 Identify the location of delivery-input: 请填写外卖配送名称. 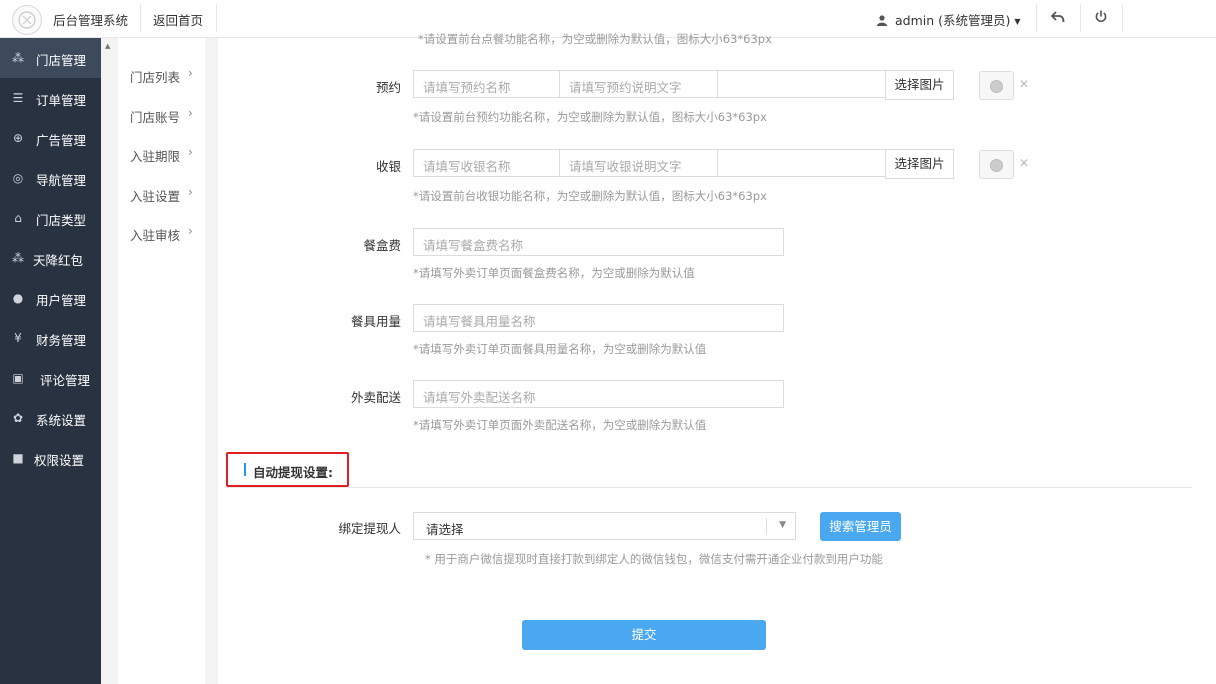
(598, 394).